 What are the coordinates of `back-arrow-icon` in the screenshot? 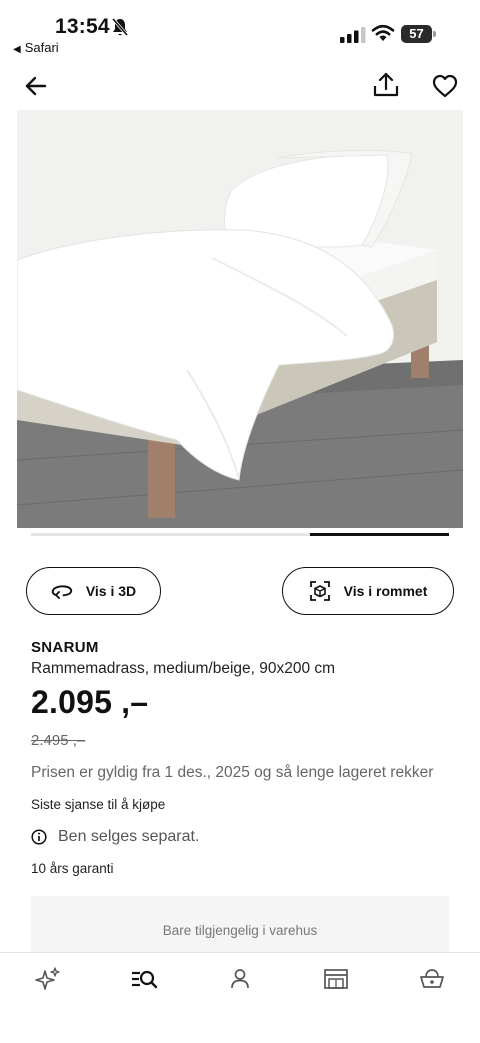 It's located at (35, 86).